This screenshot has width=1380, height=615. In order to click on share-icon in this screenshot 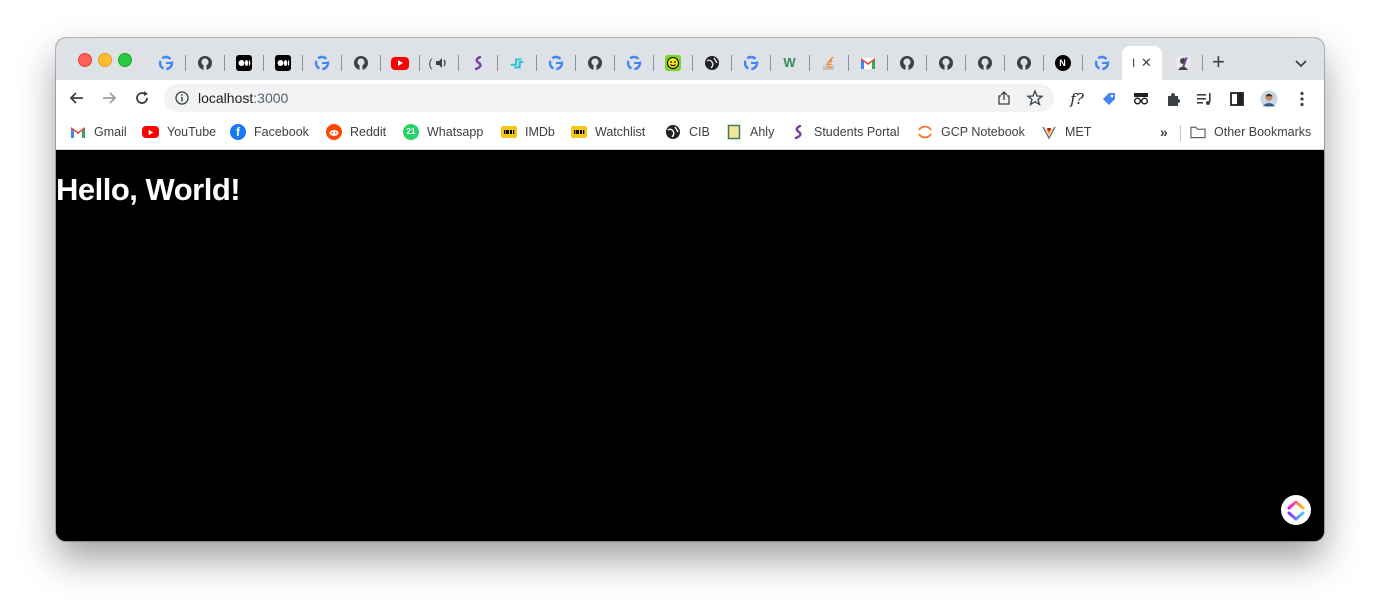, I will do `click(1004, 100)`.